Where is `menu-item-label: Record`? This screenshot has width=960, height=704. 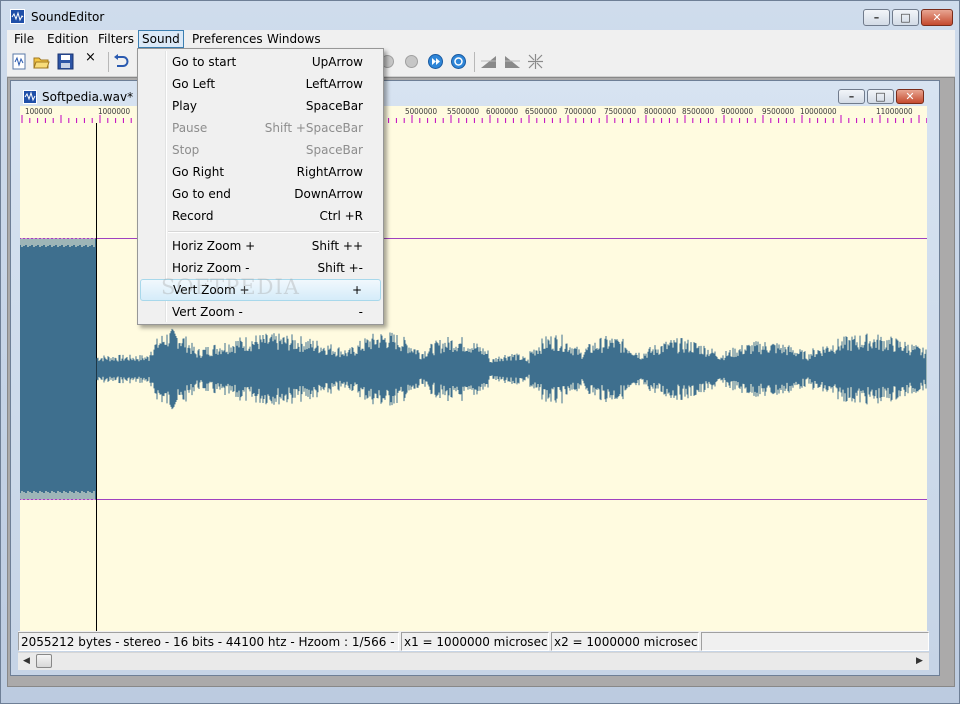 menu-item-label: Record is located at coordinates (193, 216).